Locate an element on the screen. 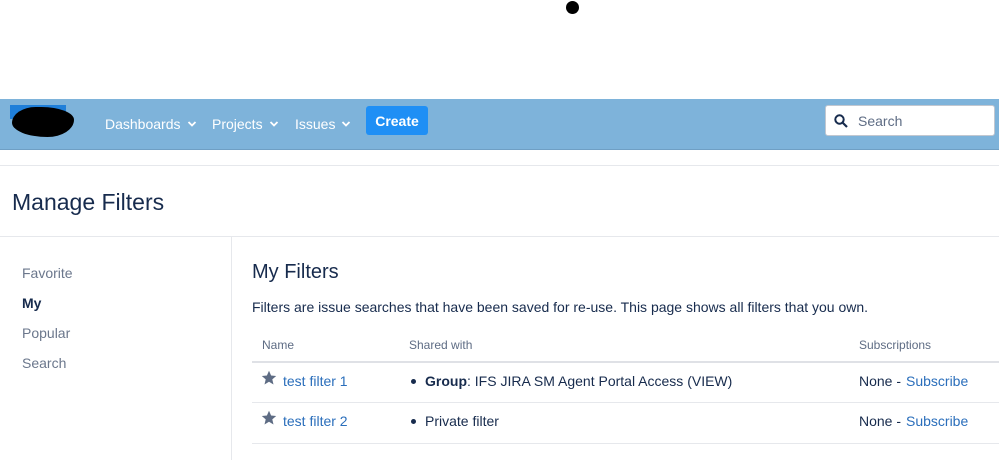 This screenshot has width=999, height=460. search-box is located at coordinates (910, 120).